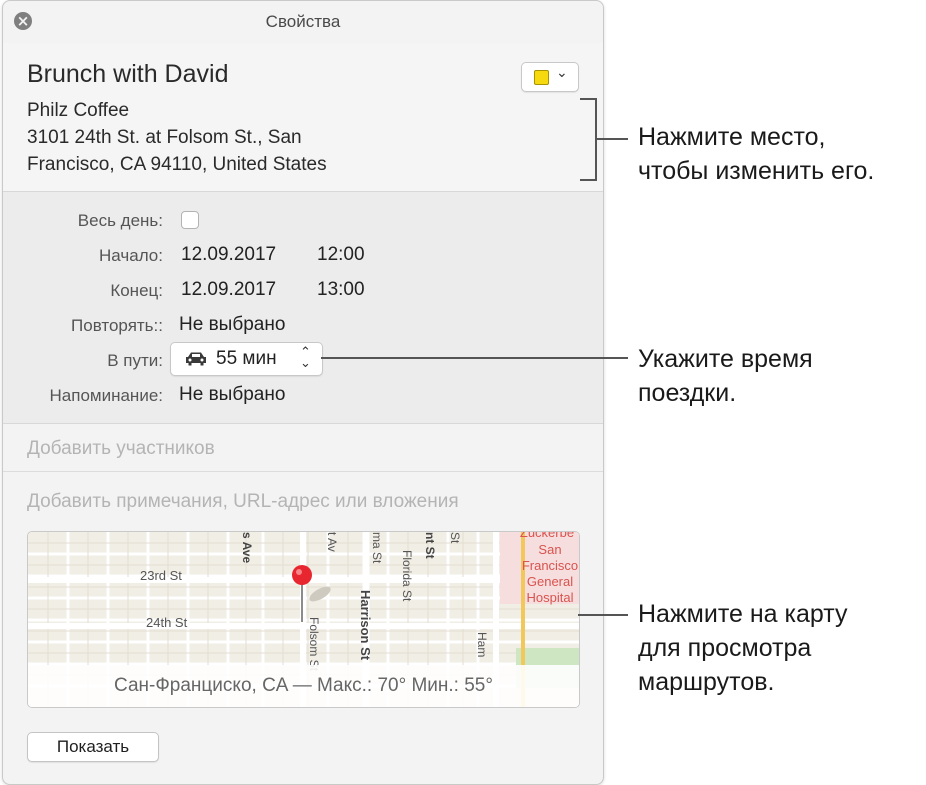 The image size is (926, 785). I want to click on divider, so click(303, 471).